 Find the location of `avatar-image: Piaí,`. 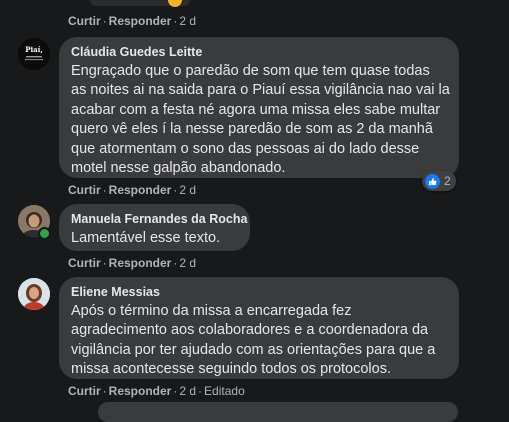

avatar-image: Piaí, is located at coordinates (34, 54).